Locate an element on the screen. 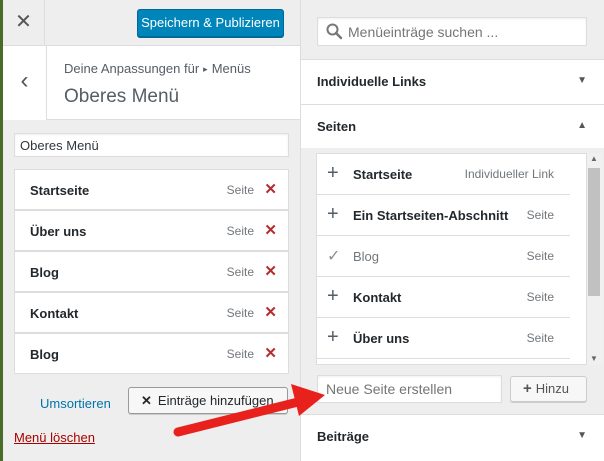 The image size is (604, 461). available-item-title: Blog is located at coordinates (366, 256).